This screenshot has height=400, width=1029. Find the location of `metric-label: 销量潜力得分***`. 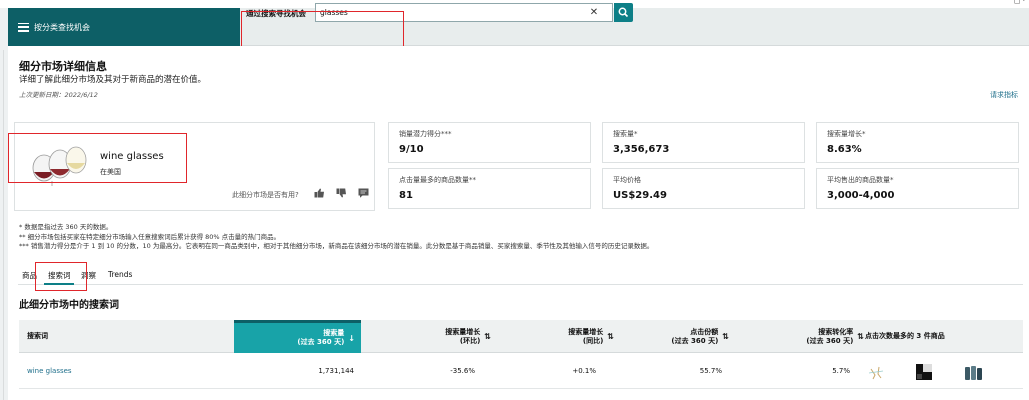

metric-label: 销量潜力得分*** is located at coordinates (425, 134).